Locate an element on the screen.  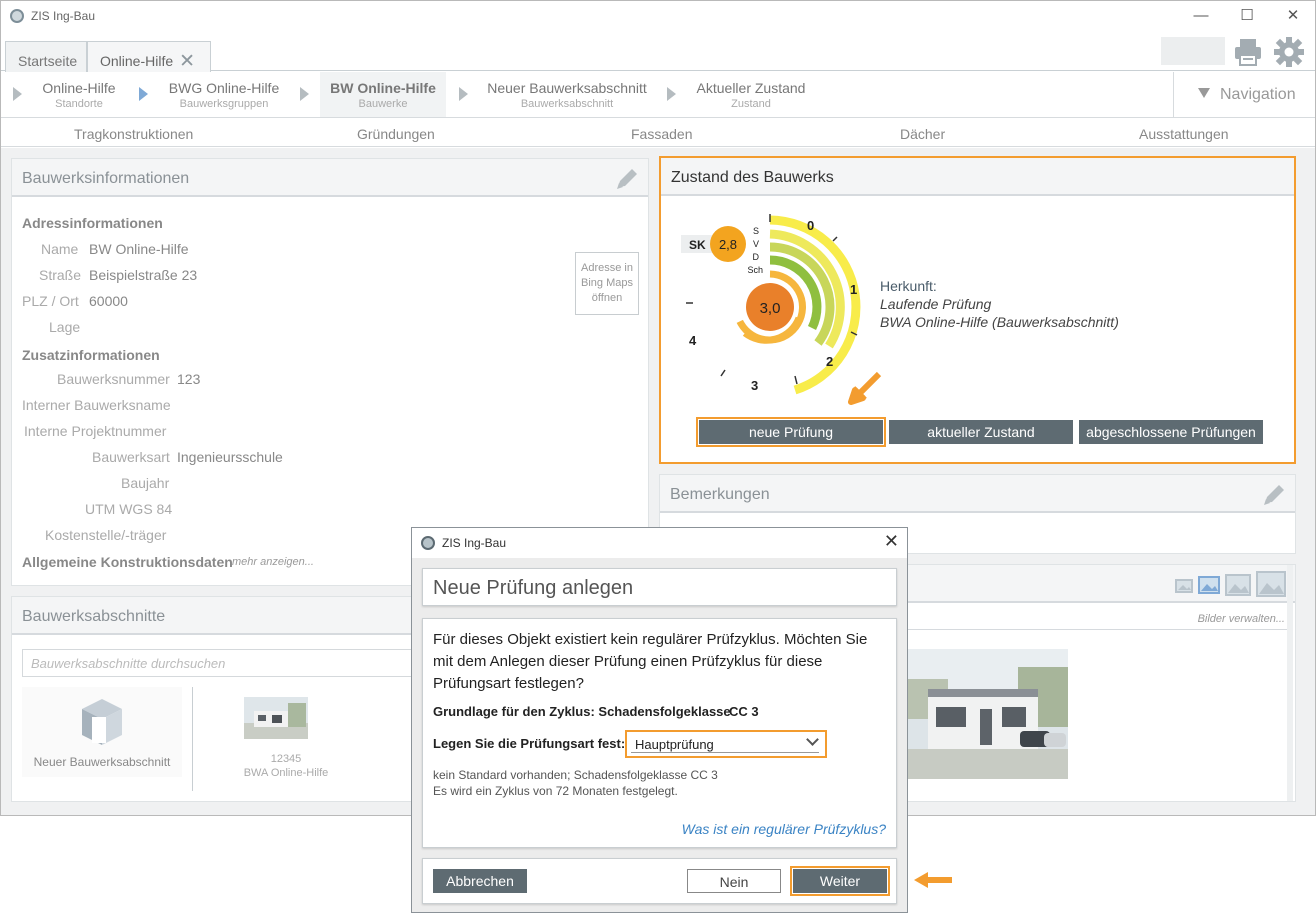
utm-label: UTM WGS 84 is located at coordinates (129, 509).